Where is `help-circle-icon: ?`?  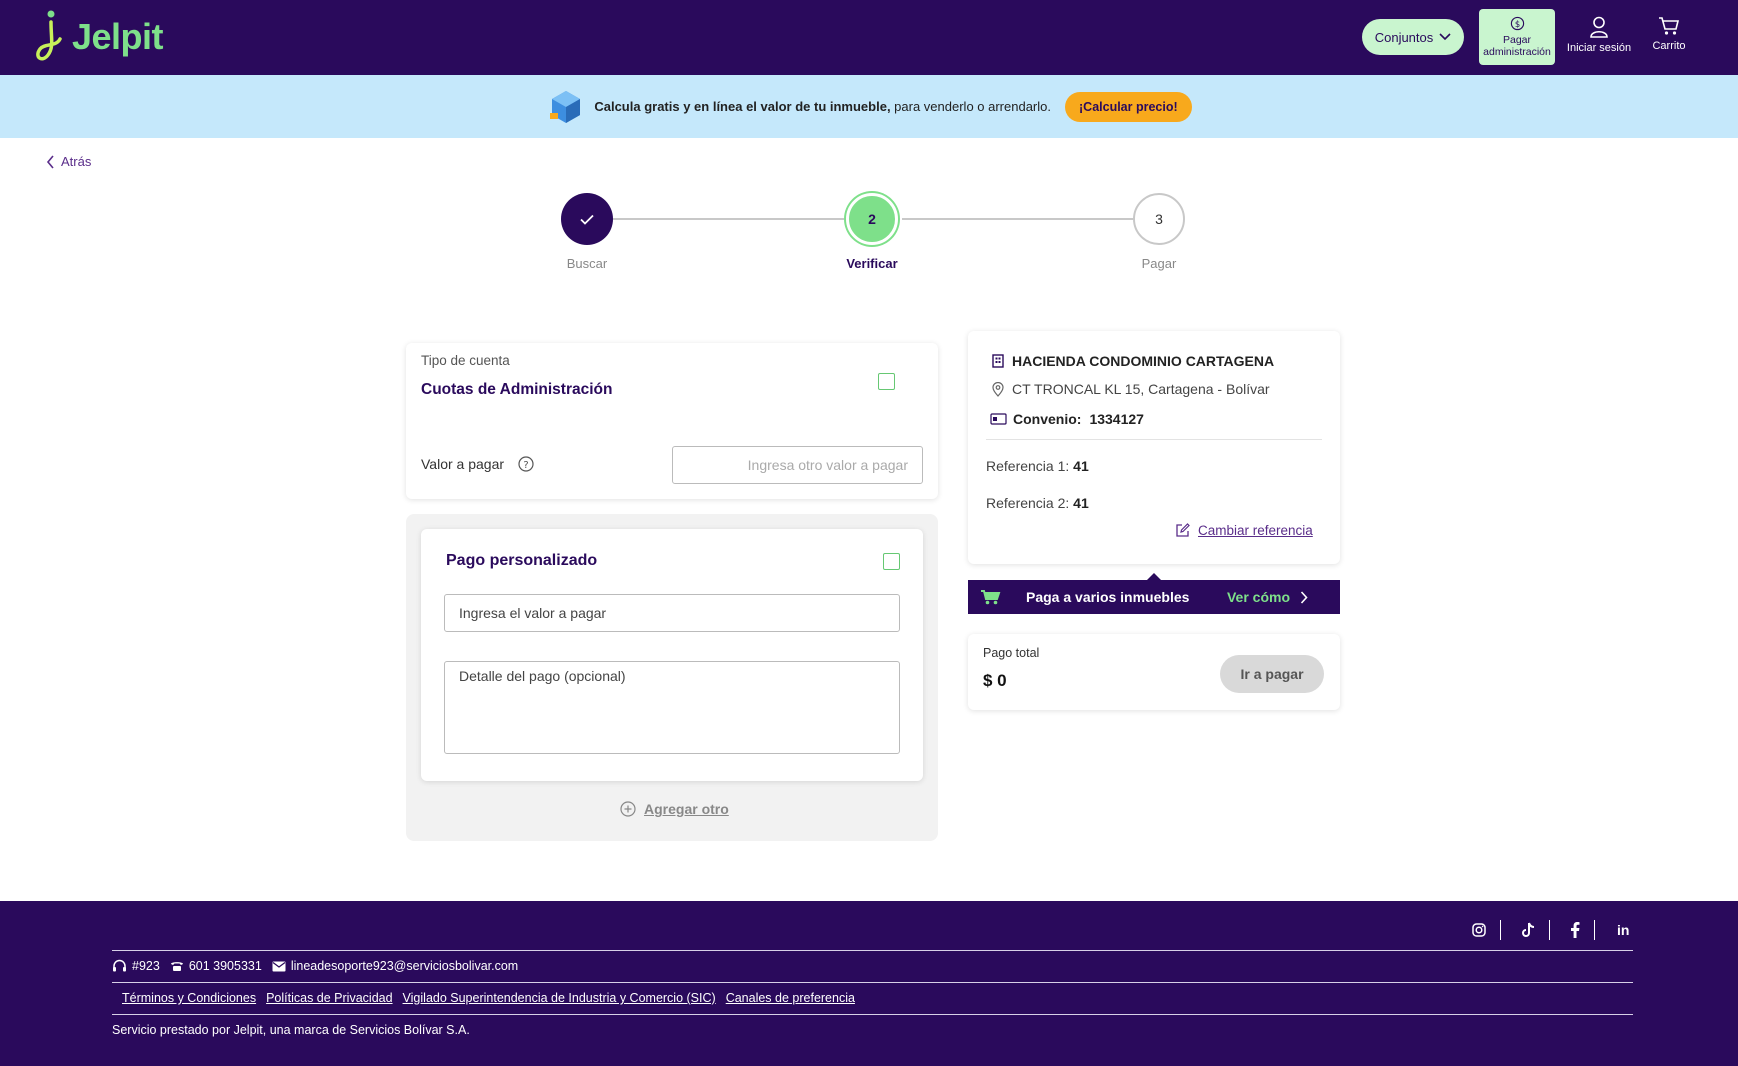 help-circle-icon: ? is located at coordinates (526, 464).